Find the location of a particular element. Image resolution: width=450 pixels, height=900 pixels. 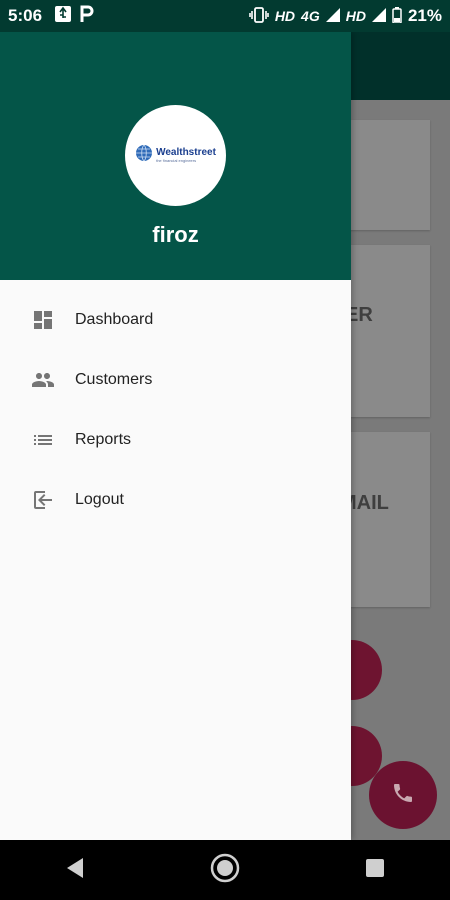

back-icon is located at coordinates (75, 870).